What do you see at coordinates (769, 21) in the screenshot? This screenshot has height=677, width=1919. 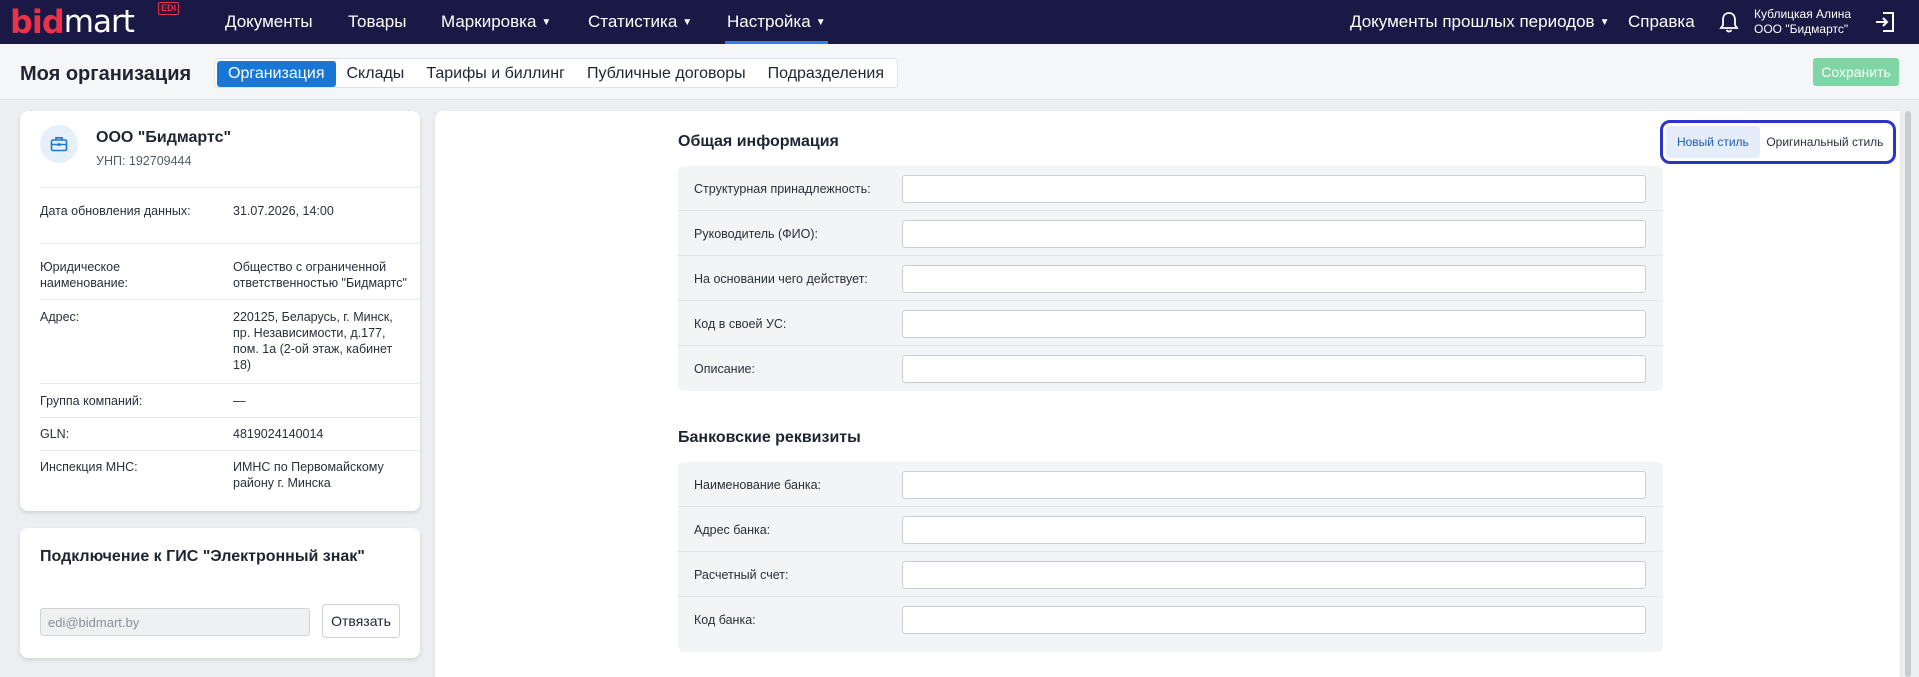 I see `nav-settings-label: Настройка` at bounding box center [769, 21].